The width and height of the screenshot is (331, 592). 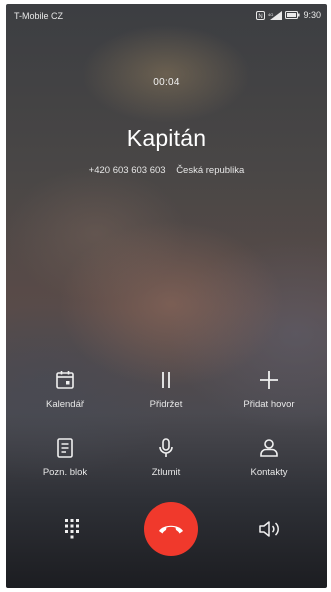 I want to click on hold-button: Přidržet, so click(x=166, y=395).